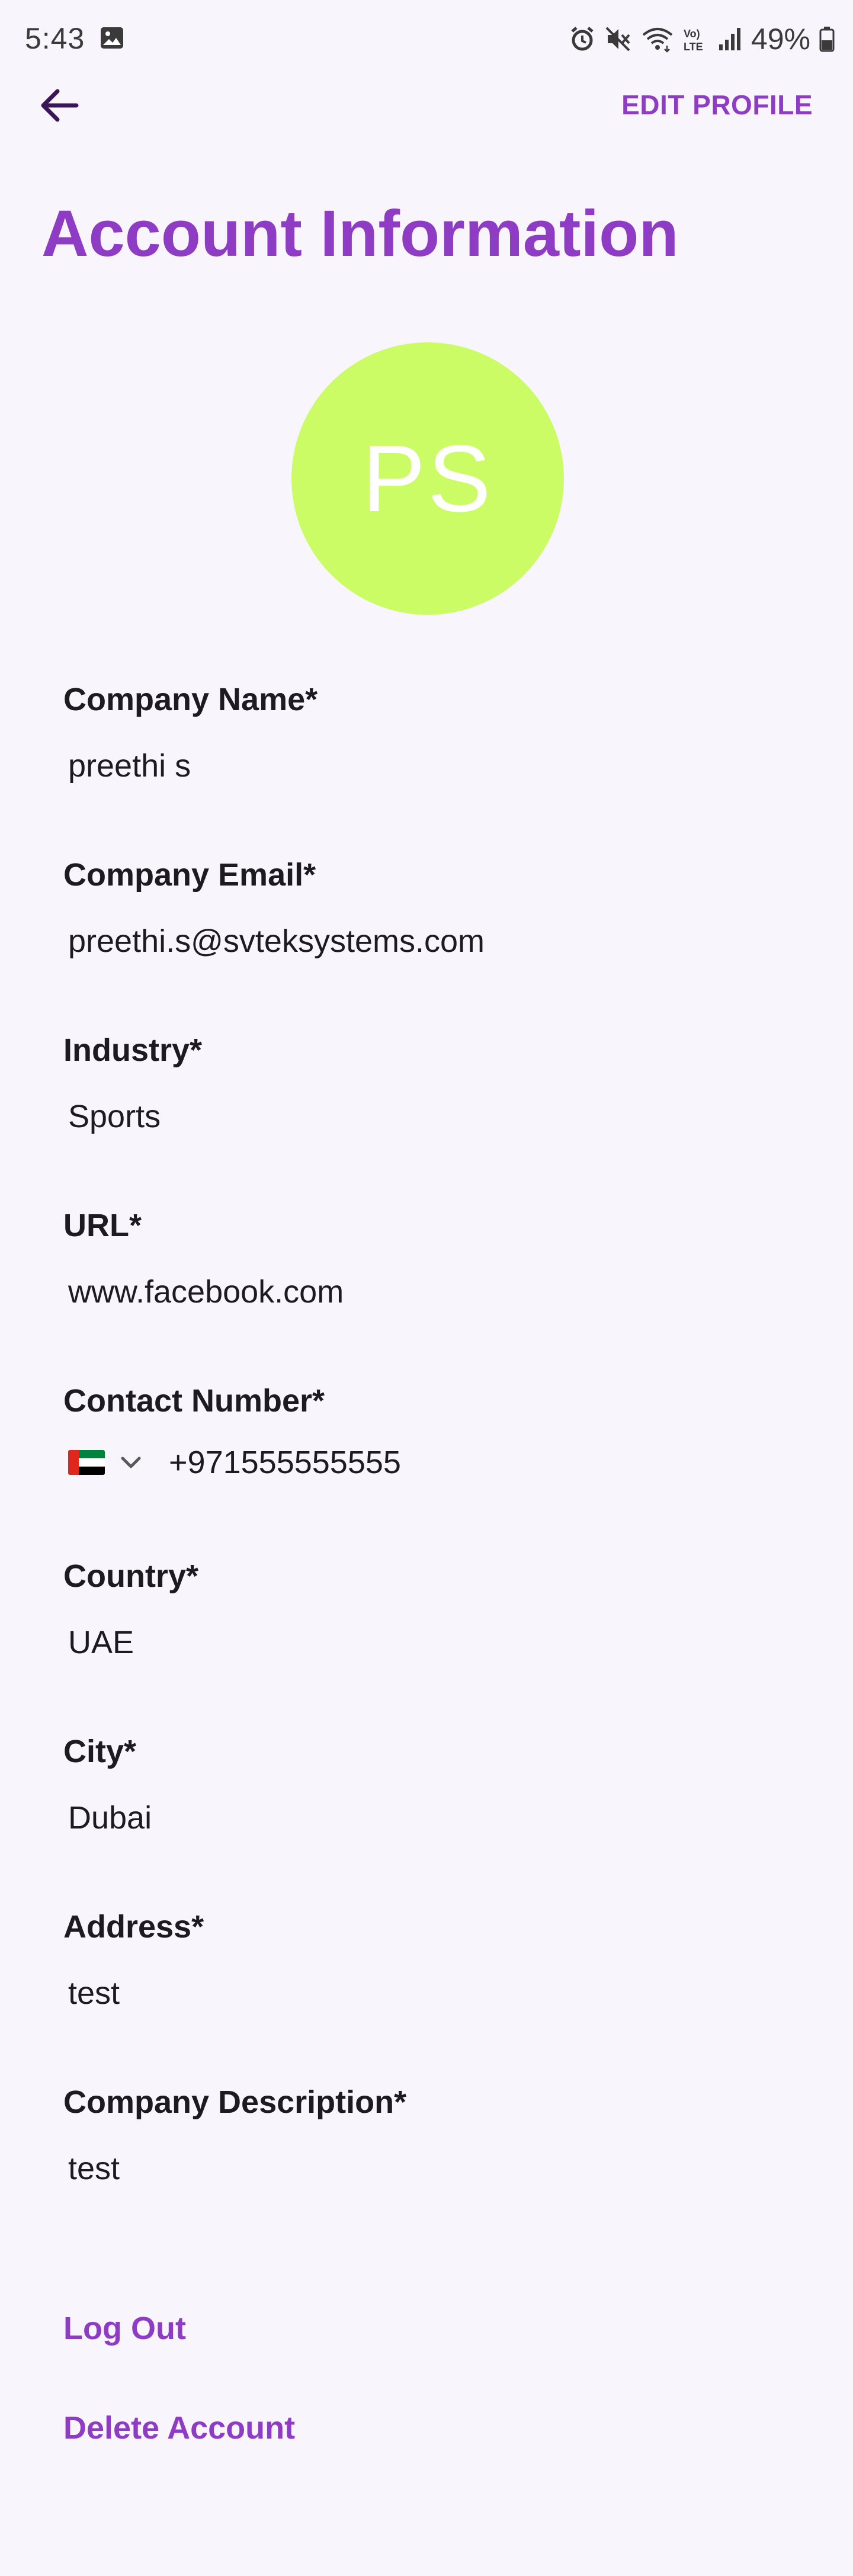 The image size is (853, 2576). I want to click on field-value: preethi.s@svteksystems.com, so click(276, 941).